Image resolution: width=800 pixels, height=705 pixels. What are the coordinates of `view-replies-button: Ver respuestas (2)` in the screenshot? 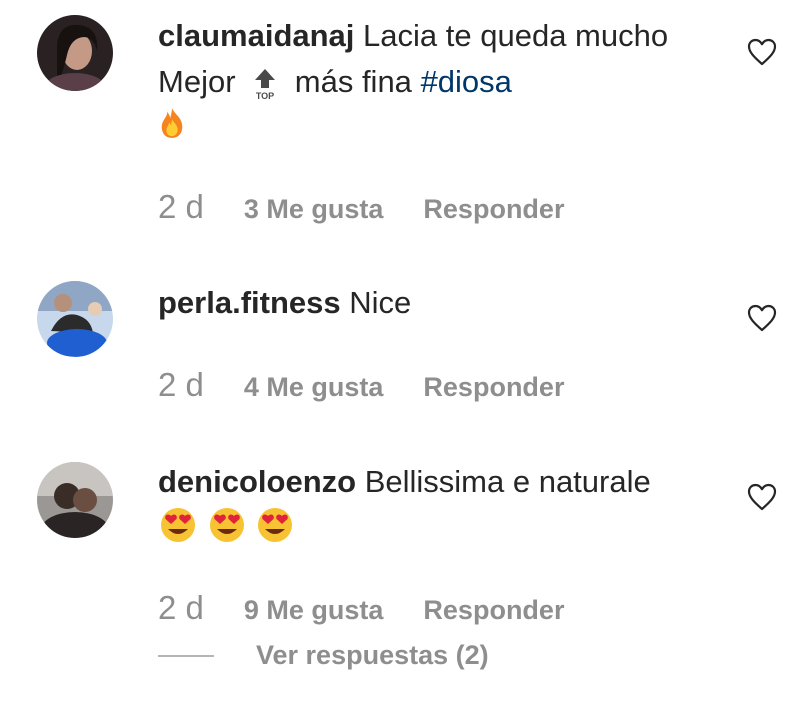 It's located at (372, 655).